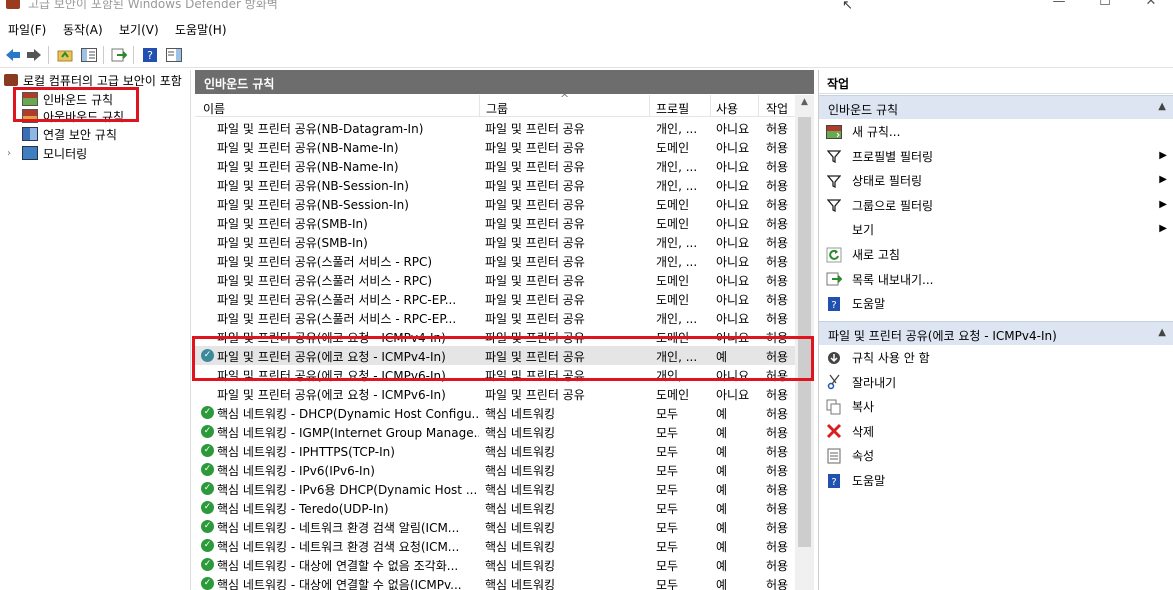 This screenshot has height=590, width=1173. Describe the element at coordinates (804, 102) in the screenshot. I see `scroll-up-icon: ▲` at that location.